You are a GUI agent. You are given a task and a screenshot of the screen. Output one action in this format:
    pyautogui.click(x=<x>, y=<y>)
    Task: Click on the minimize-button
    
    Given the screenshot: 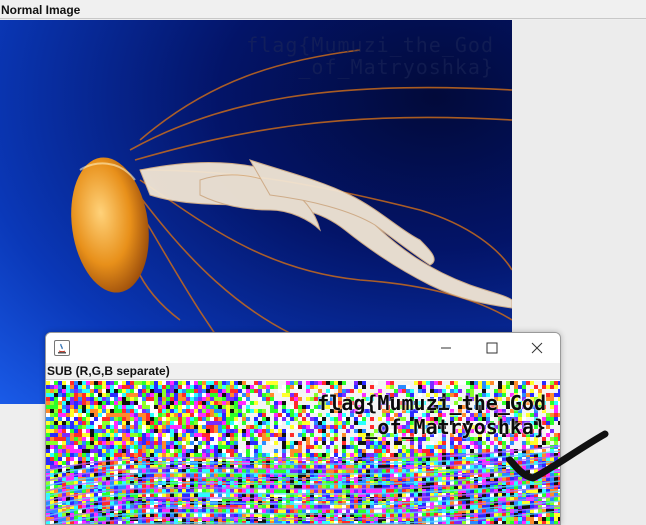 What is the action you would take?
    pyautogui.click(x=446, y=348)
    